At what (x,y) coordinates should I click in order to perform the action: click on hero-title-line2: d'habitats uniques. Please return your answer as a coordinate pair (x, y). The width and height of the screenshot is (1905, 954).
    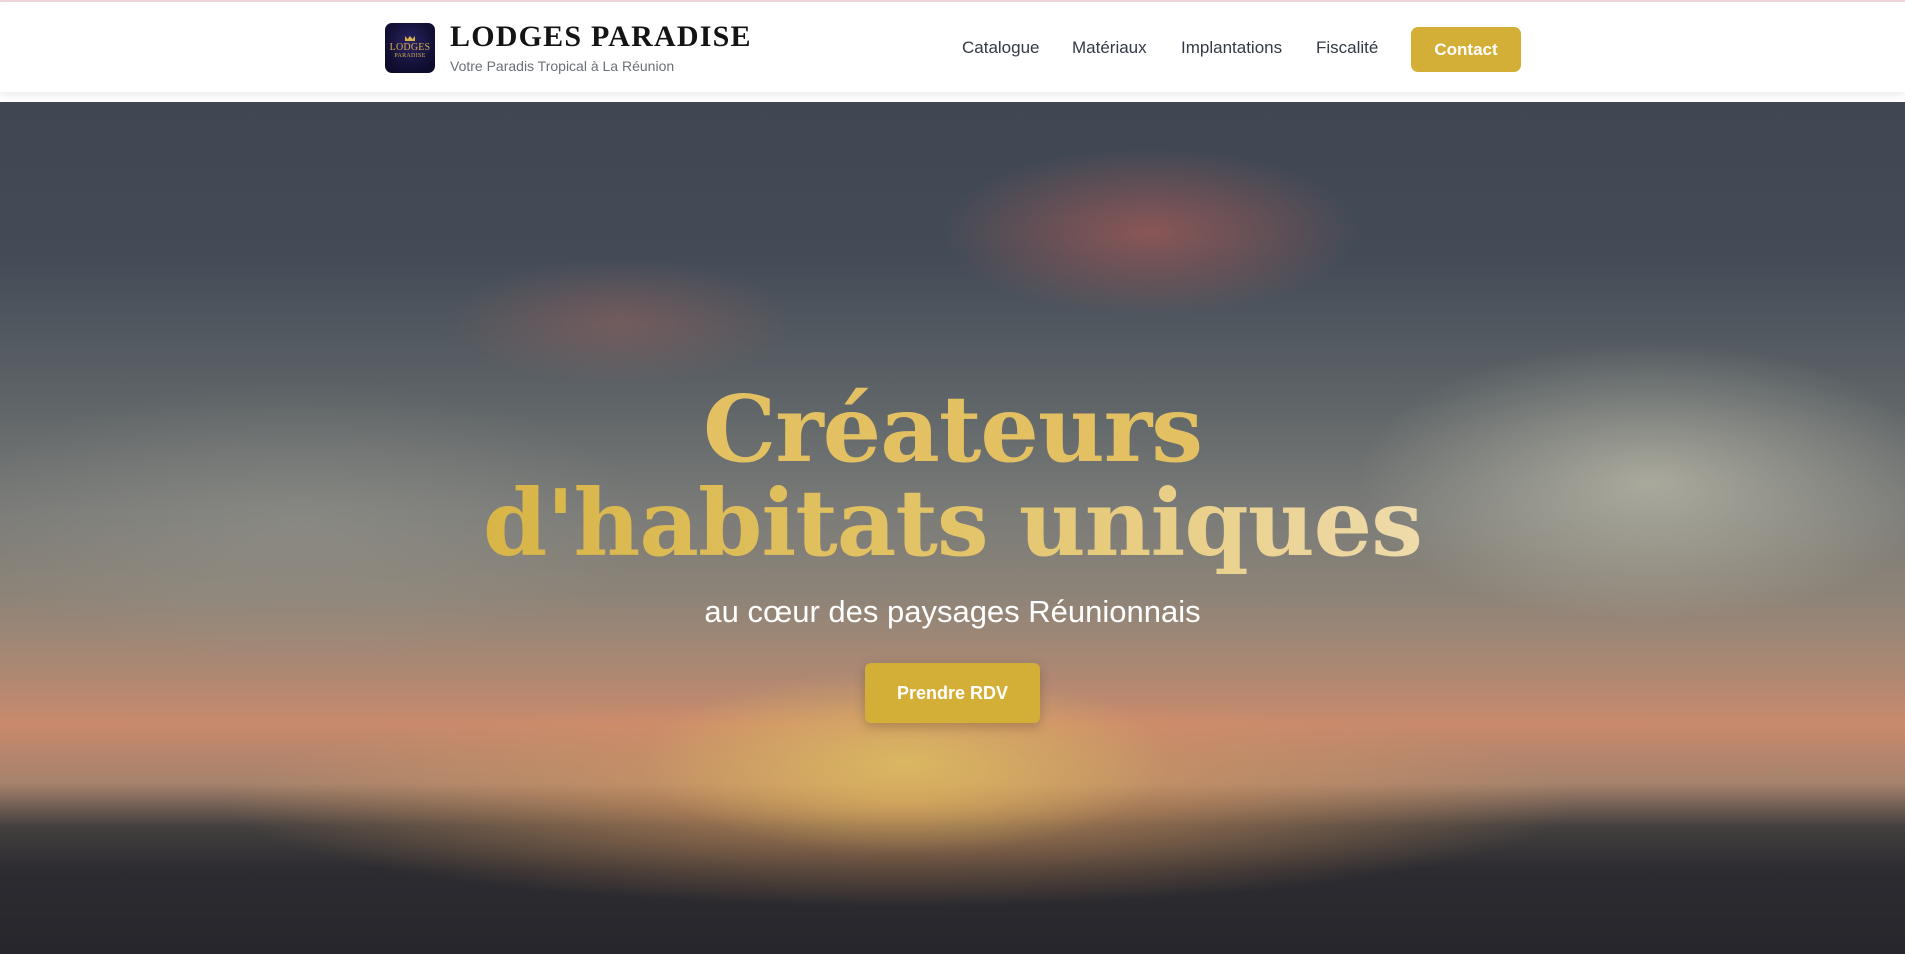
    Looking at the image, I should click on (953, 523).